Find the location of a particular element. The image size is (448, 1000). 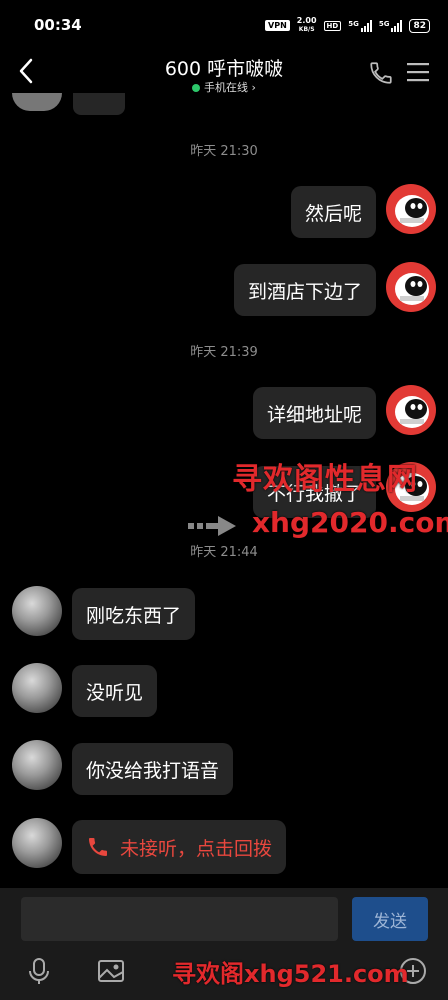

online-status-arrow: › is located at coordinates (253, 87).